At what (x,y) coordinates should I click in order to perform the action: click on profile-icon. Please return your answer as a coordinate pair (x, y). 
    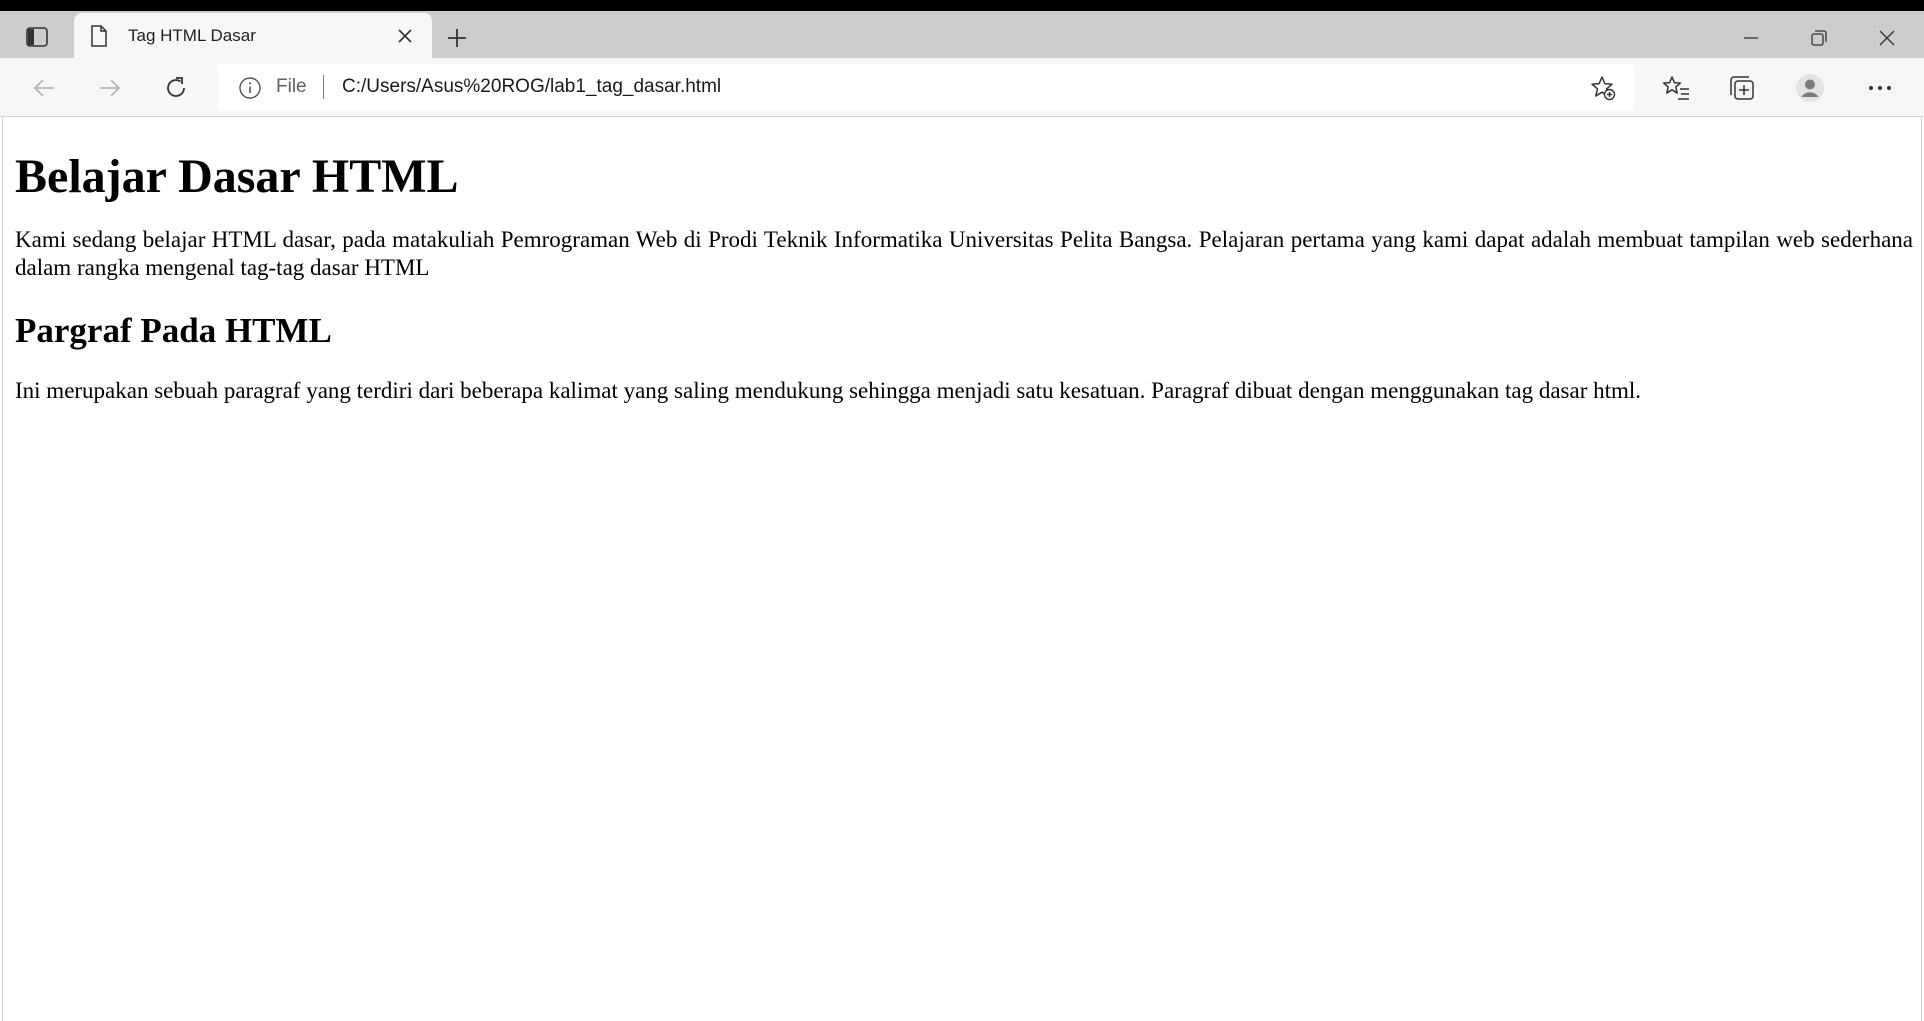
    Looking at the image, I should click on (1810, 88).